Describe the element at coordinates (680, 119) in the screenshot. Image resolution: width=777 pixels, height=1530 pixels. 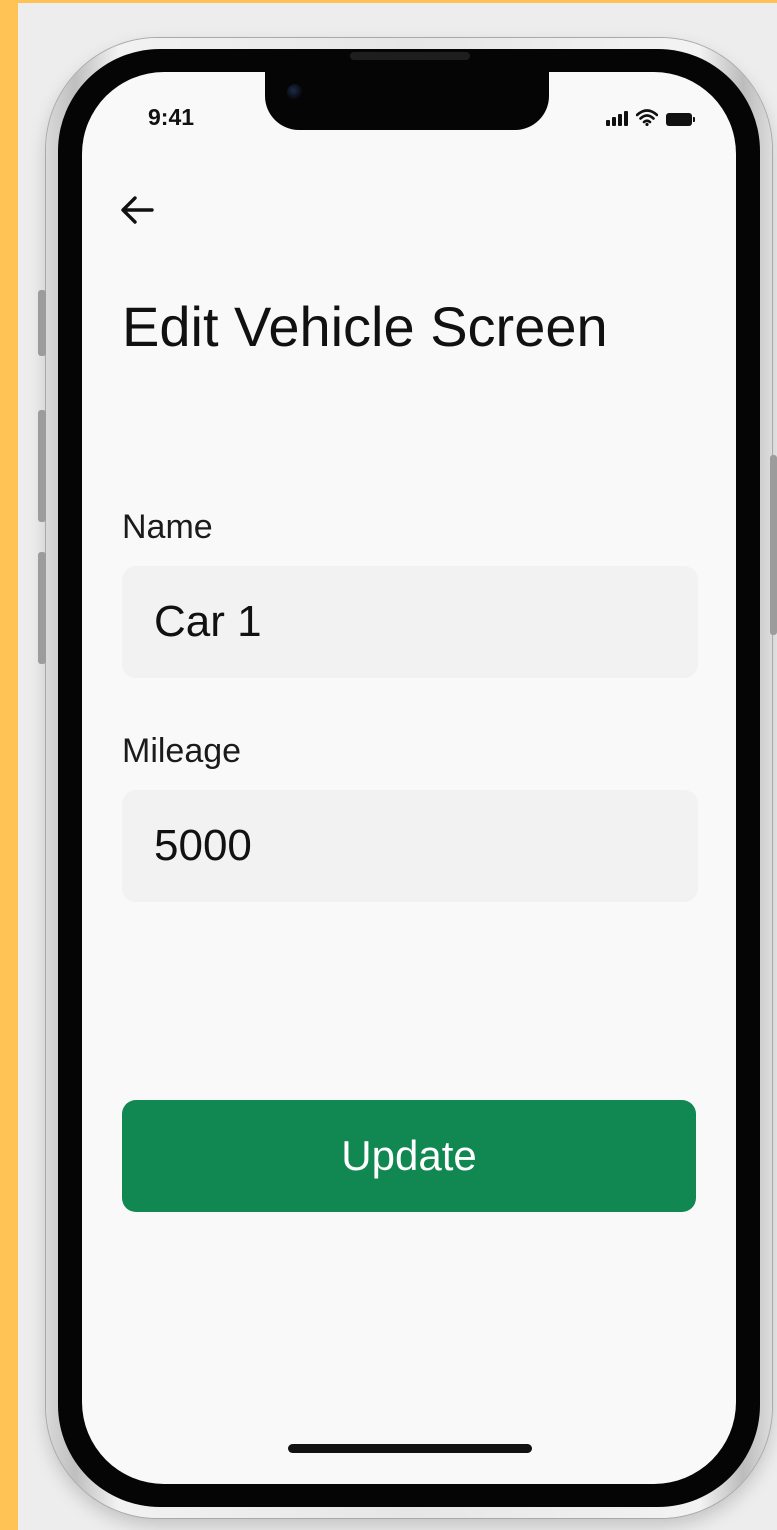
I see `battery-icon` at that location.